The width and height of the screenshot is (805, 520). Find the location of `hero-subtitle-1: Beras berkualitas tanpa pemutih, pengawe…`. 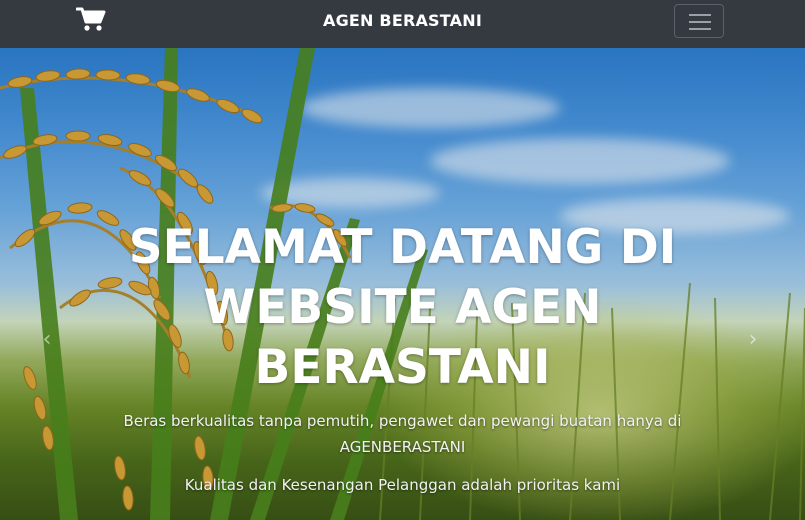

hero-subtitle-1: Beras berkualitas tanpa pemutih, pengawe… is located at coordinates (402, 434).